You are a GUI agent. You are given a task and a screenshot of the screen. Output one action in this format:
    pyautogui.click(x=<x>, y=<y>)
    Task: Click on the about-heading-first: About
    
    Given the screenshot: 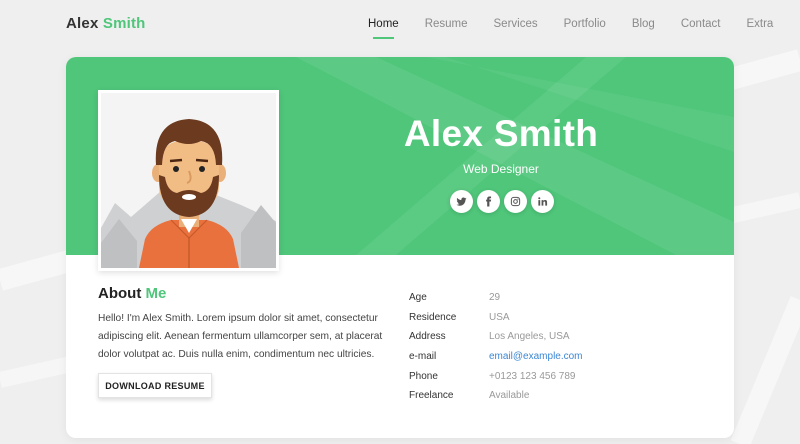 What is the action you would take?
    pyautogui.click(x=120, y=293)
    